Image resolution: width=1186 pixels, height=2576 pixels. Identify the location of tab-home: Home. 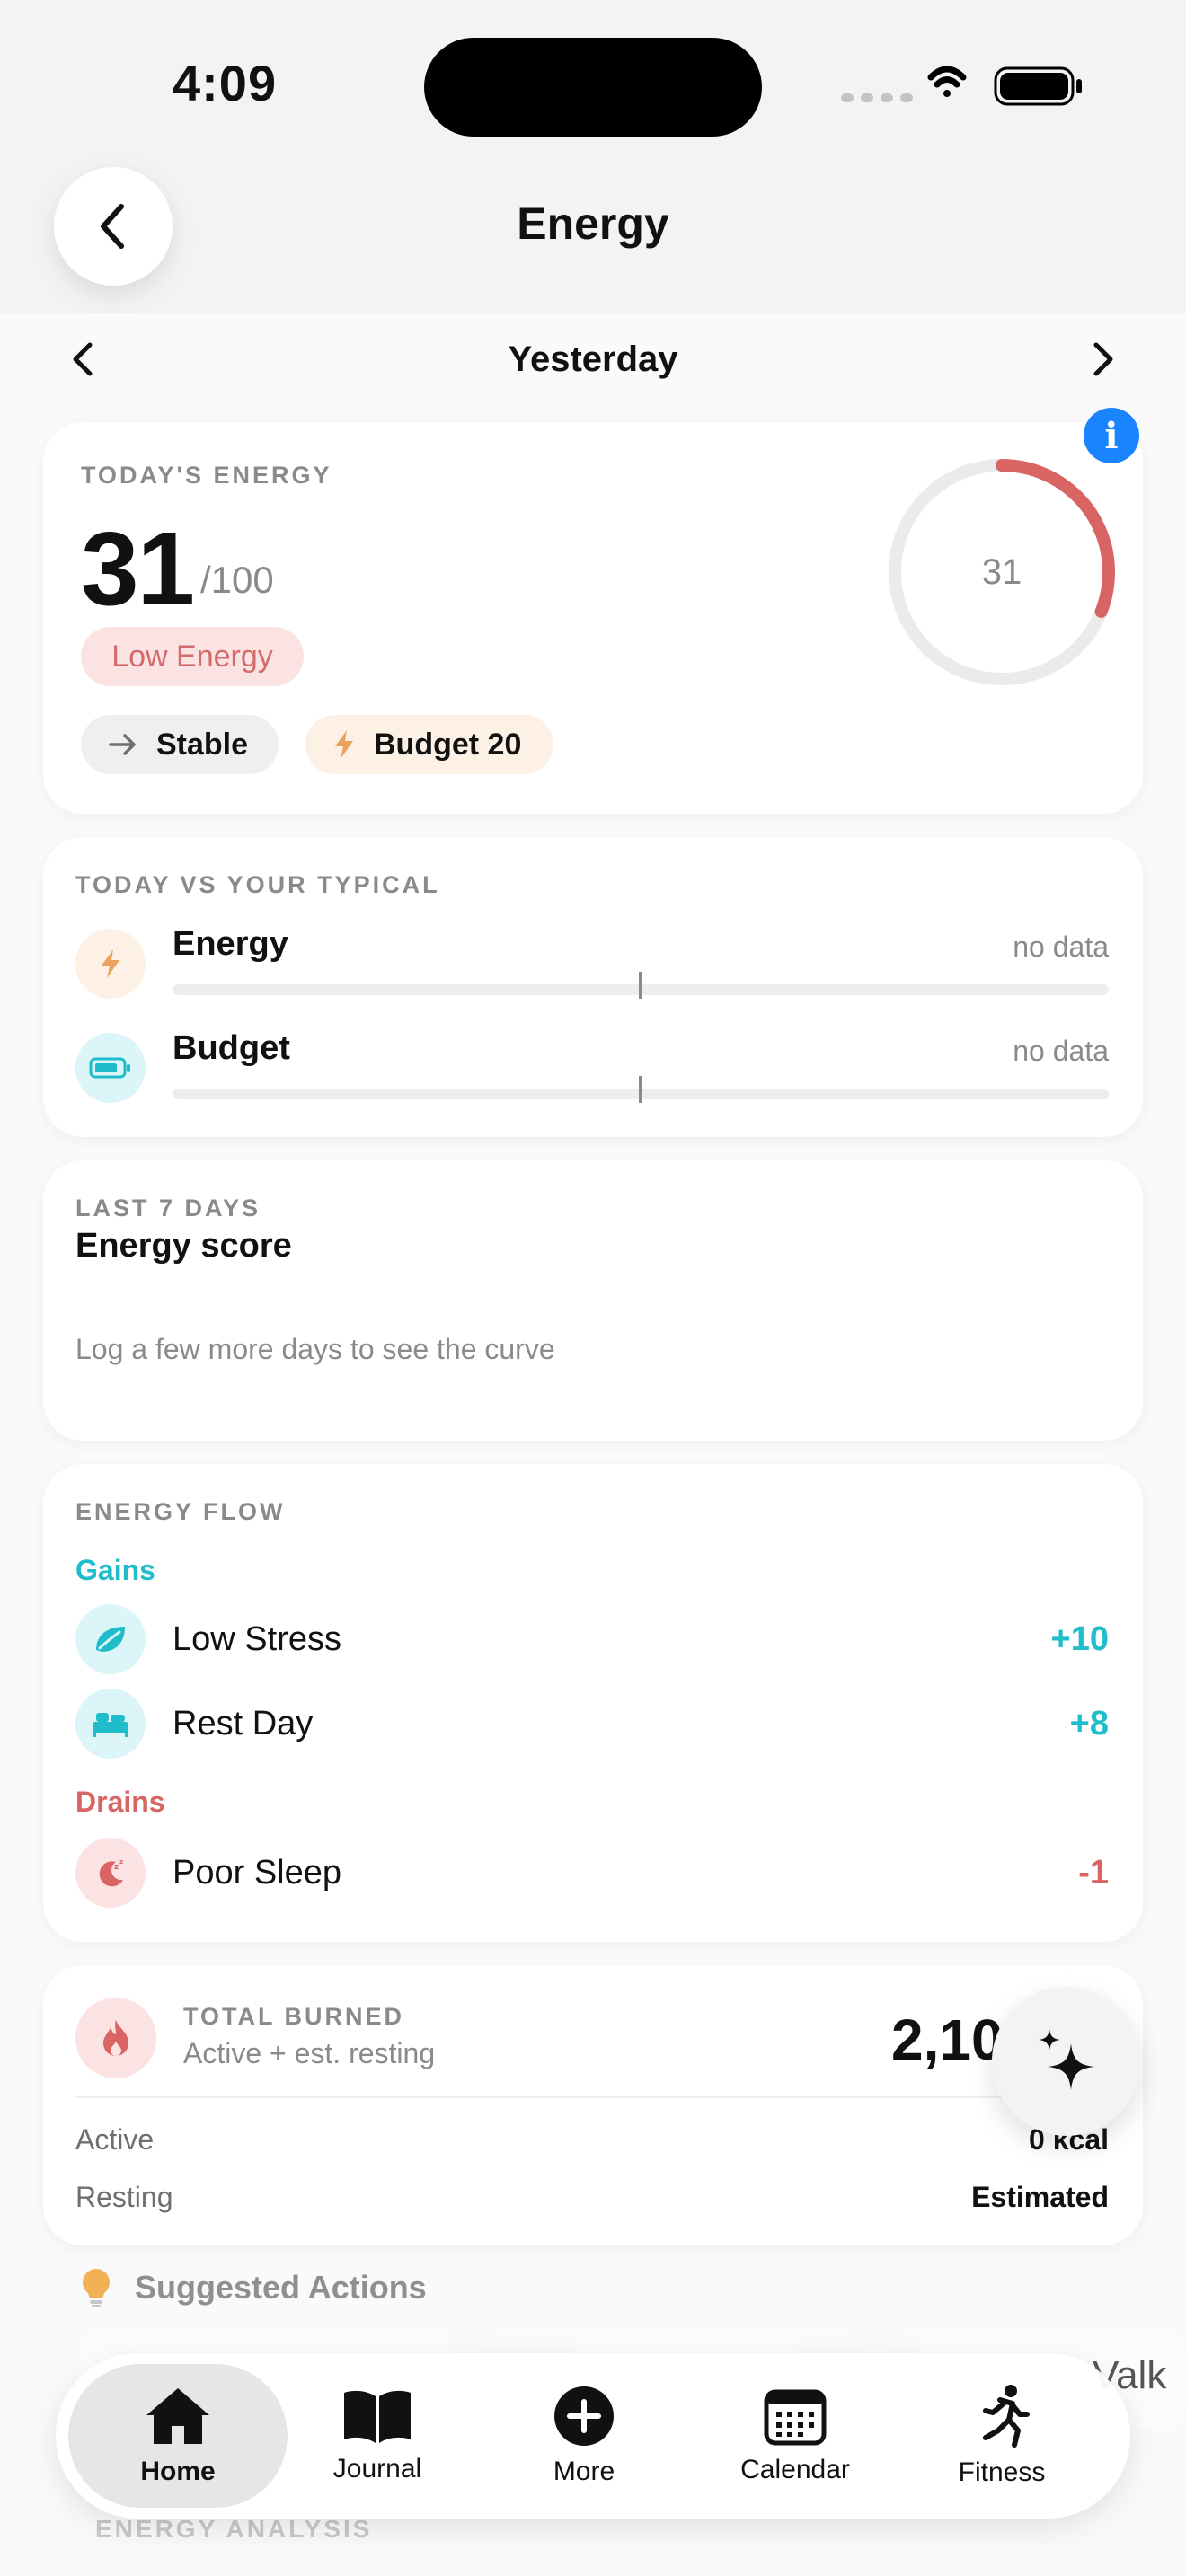
(178, 2436).